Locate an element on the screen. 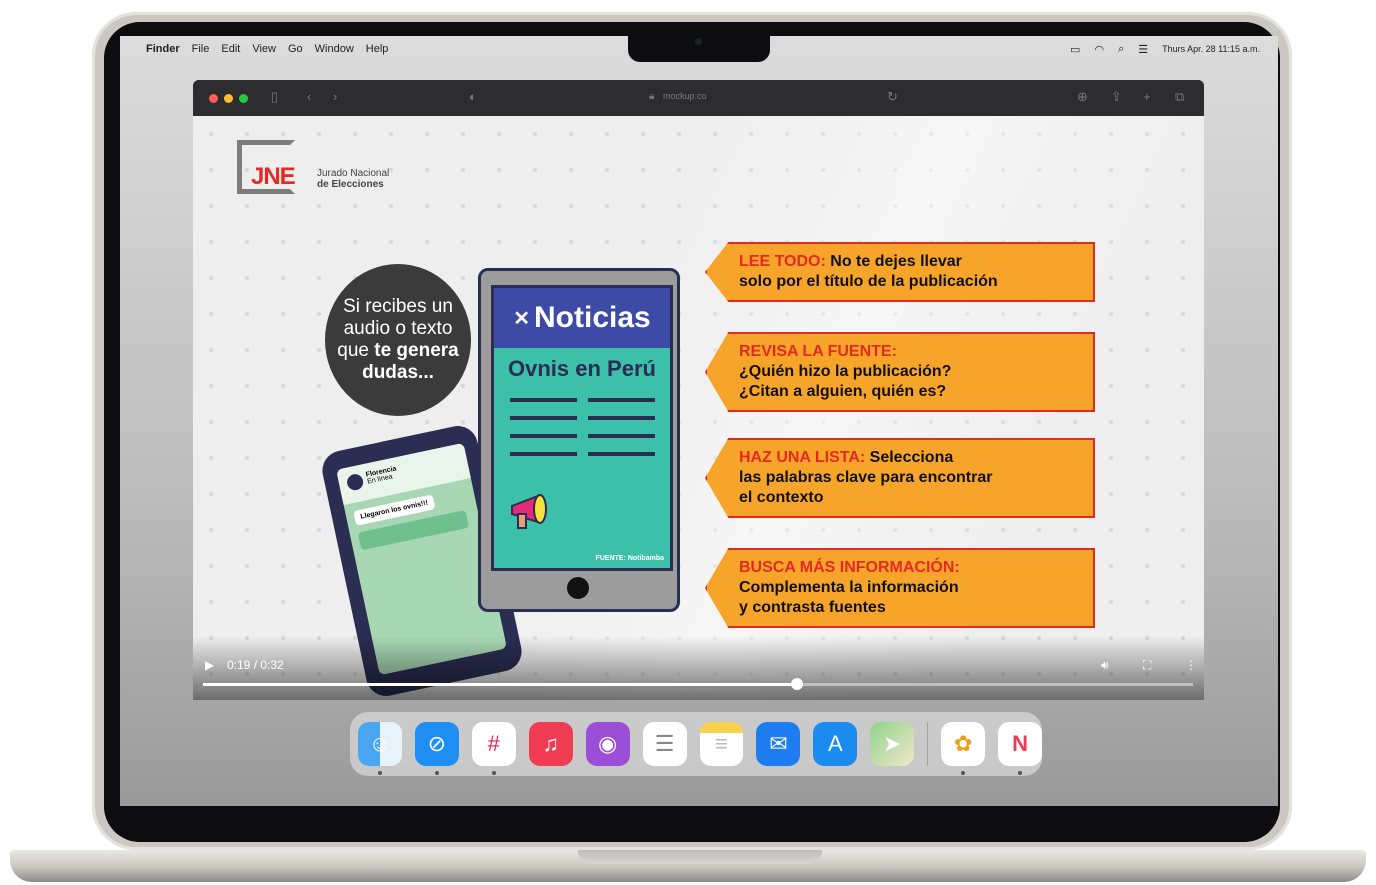 This screenshot has width=1376, height=885. menu-file: File is located at coordinates (201, 49).